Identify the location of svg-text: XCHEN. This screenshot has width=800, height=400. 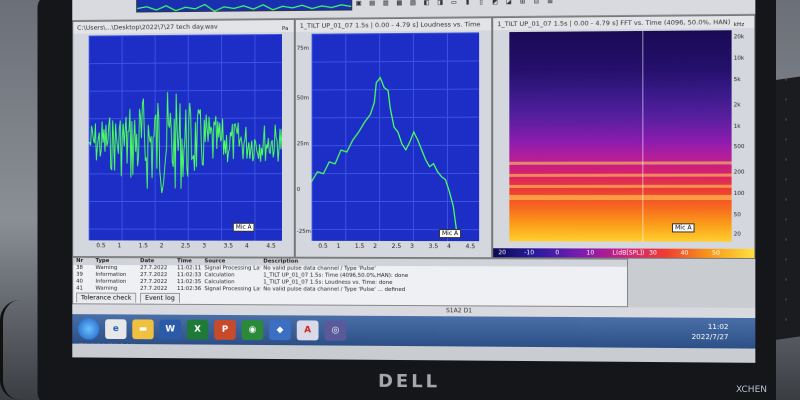
(751, 389).